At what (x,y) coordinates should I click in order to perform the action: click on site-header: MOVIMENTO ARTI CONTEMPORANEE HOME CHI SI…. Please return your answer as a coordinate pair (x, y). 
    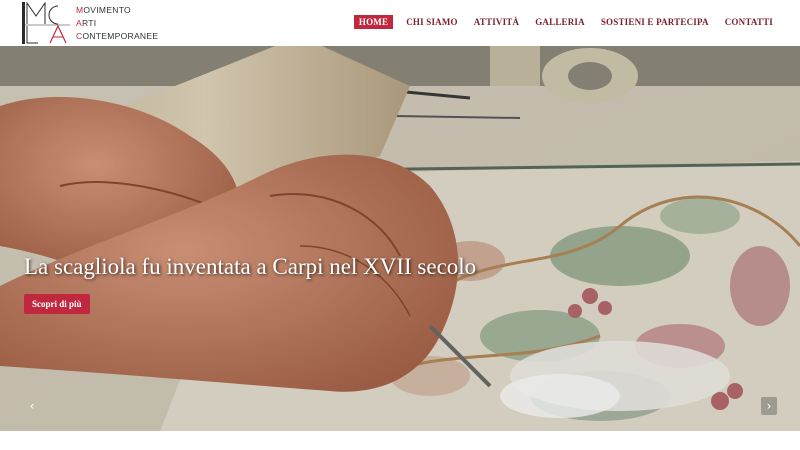
    Looking at the image, I should click on (400, 23).